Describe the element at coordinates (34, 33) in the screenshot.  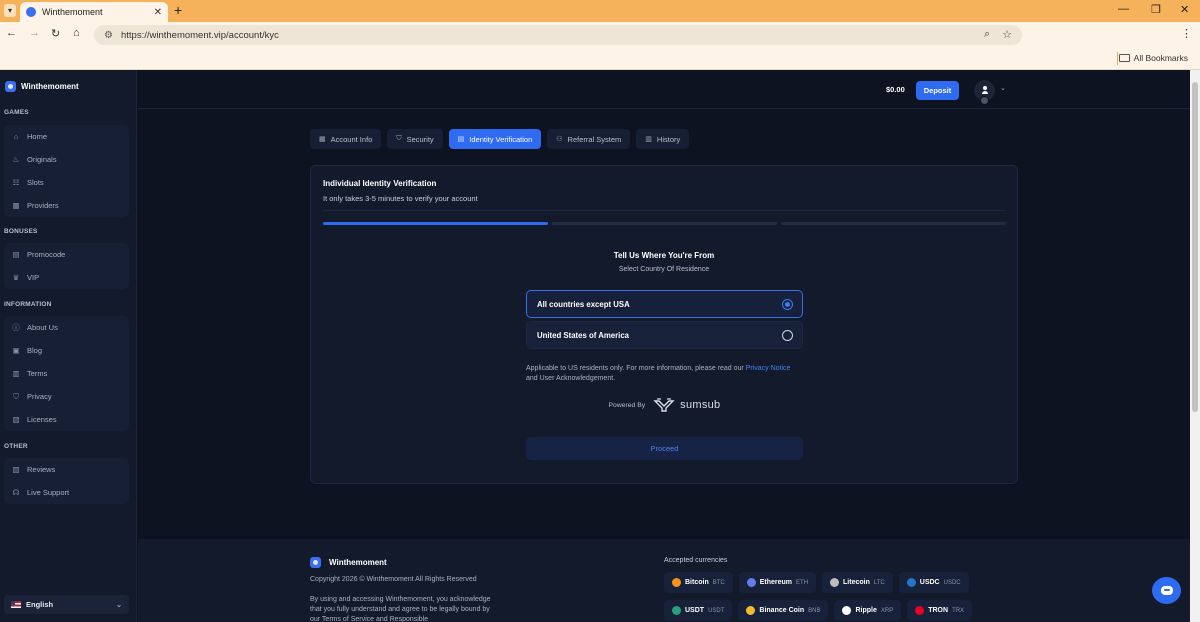
I see `forward-icon: →` at that location.